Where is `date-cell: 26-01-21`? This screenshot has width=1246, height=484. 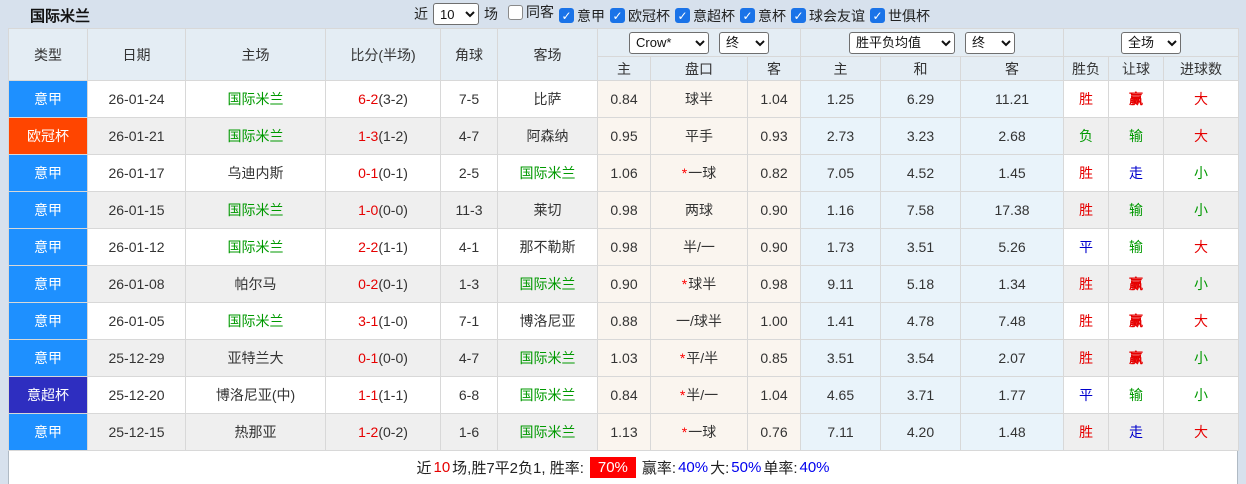 date-cell: 26-01-21 is located at coordinates (136, 136).